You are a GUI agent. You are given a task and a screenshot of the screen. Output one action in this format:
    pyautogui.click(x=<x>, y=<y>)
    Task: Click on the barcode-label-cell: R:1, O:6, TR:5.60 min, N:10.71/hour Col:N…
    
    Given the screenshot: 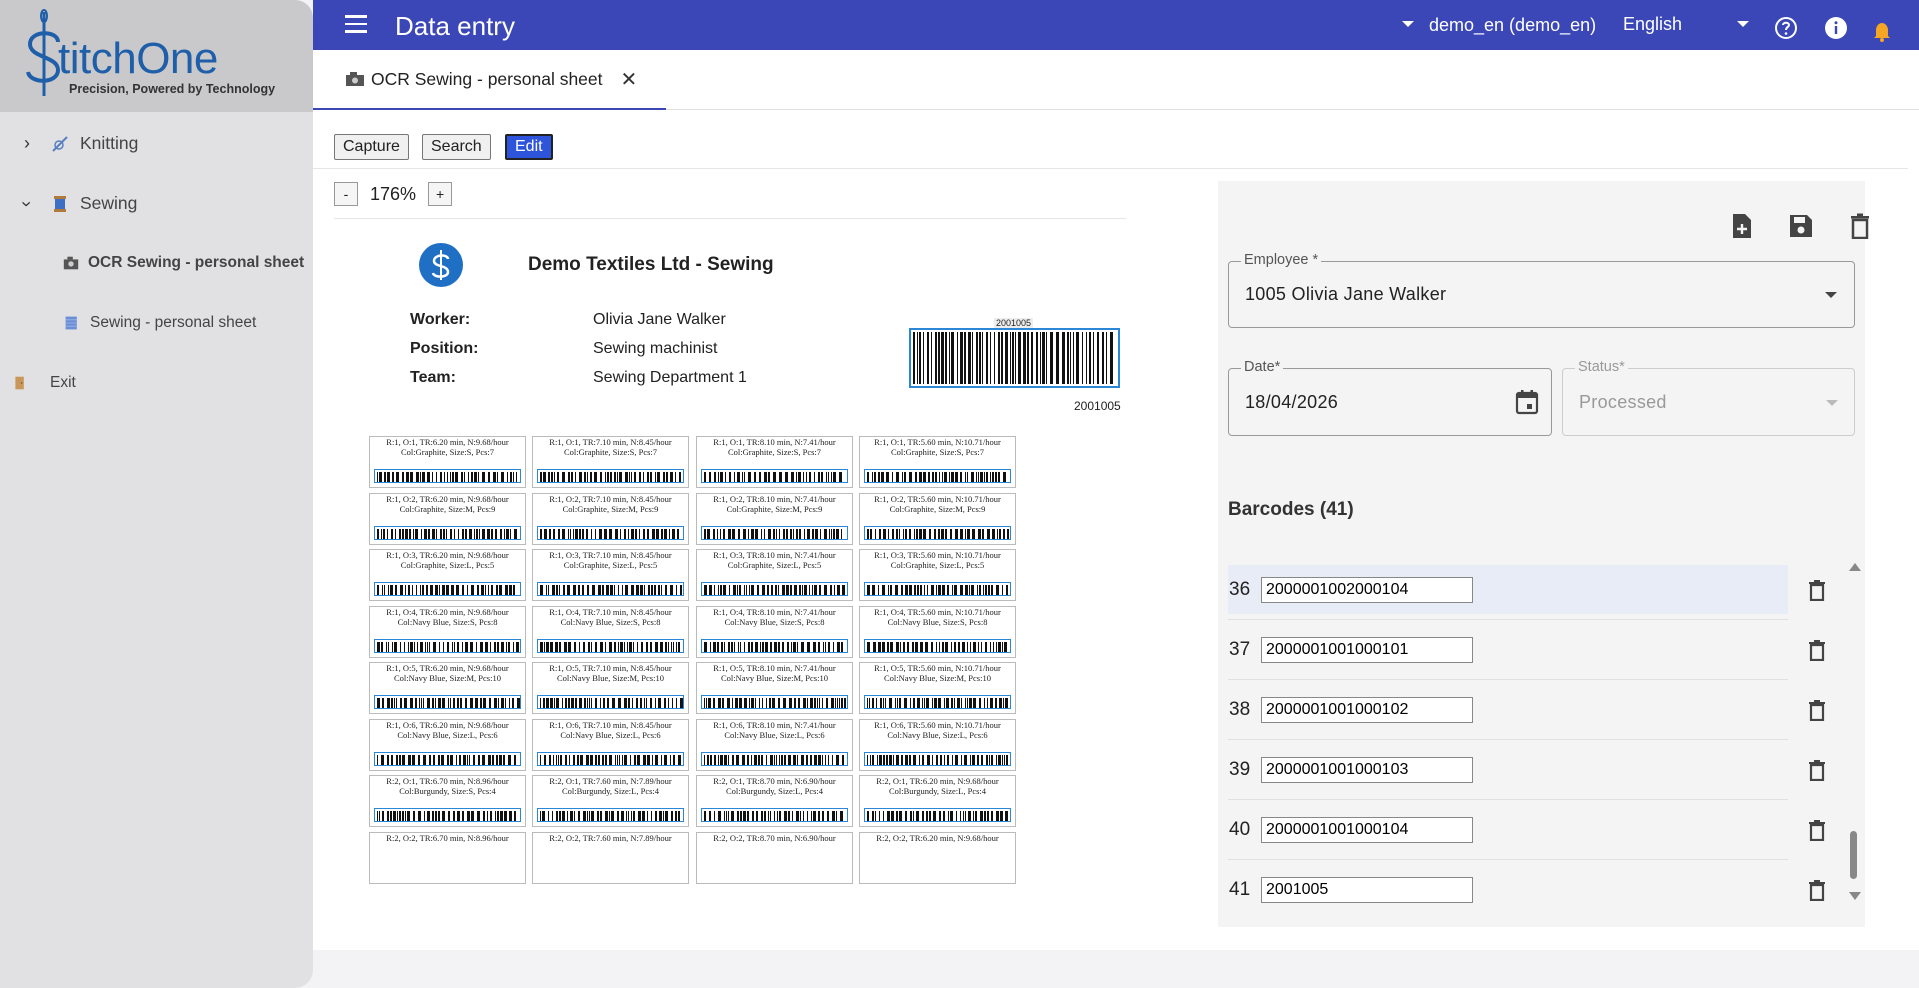 What is the action you would take?
    pyautogui.click(x=937, y=744)
    